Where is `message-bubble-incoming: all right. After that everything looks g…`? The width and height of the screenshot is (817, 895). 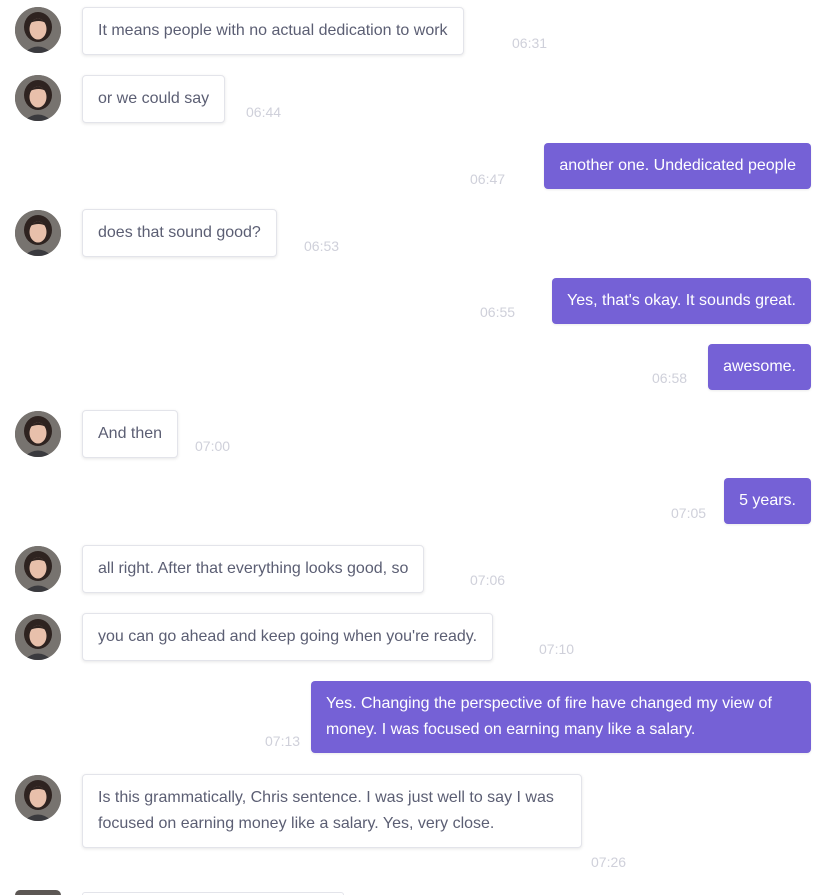
message-bubble-incoming: all right. After that everything looks g… is located at coordinates (253, 569).